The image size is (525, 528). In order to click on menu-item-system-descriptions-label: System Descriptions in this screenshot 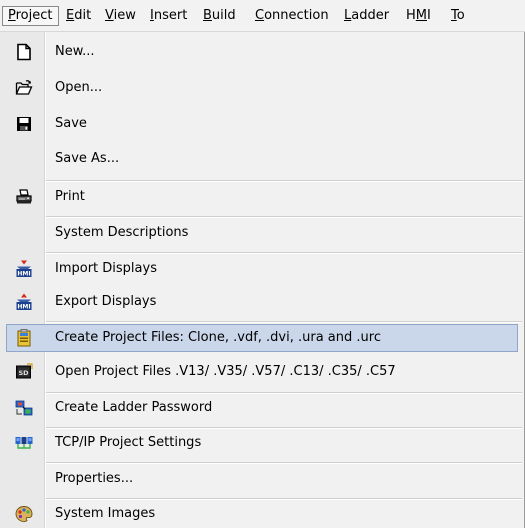, I will do `click(122, 232)`.